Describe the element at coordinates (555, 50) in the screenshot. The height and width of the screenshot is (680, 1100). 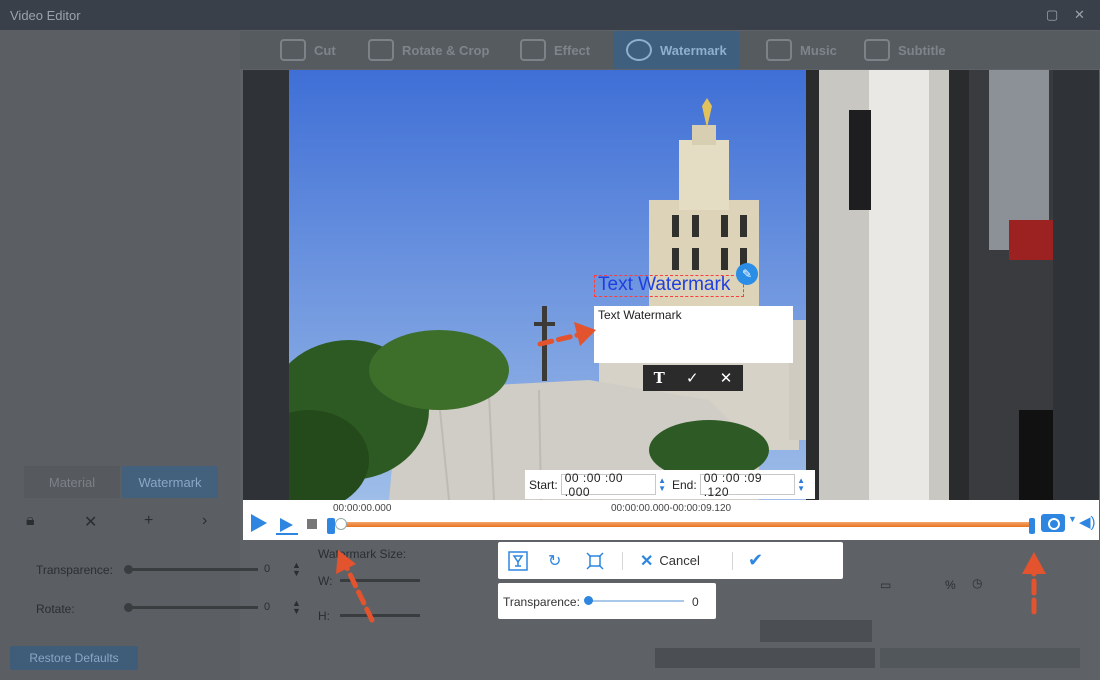
I see `tab-effect: Effect` at that location.